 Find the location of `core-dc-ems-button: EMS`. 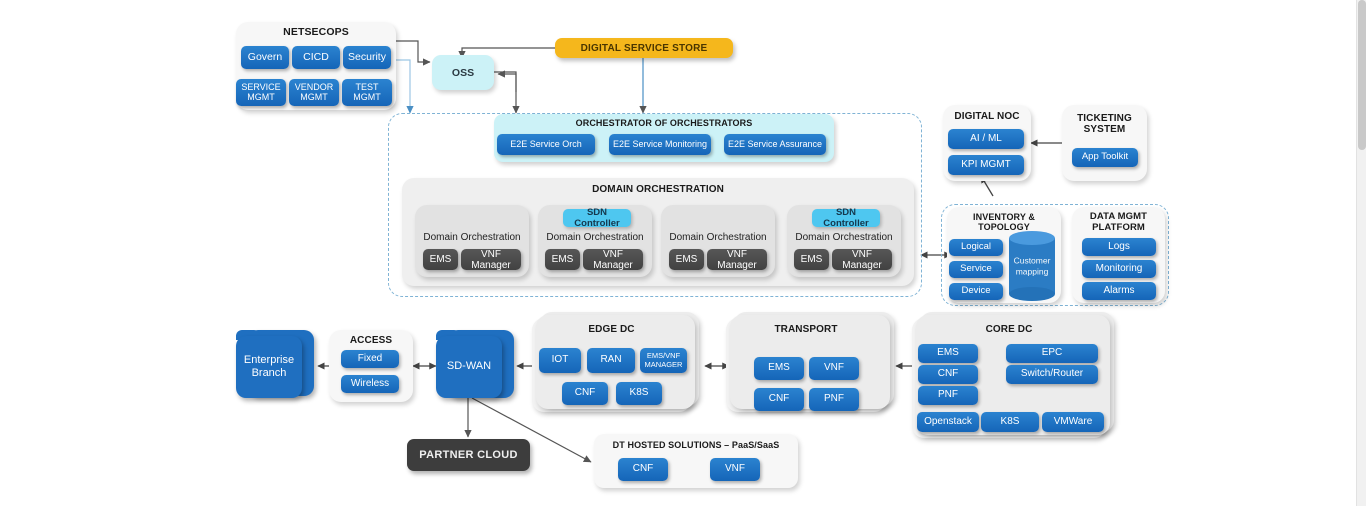

core-dc-ems-button: EMS is located at coordinates (948, 353).